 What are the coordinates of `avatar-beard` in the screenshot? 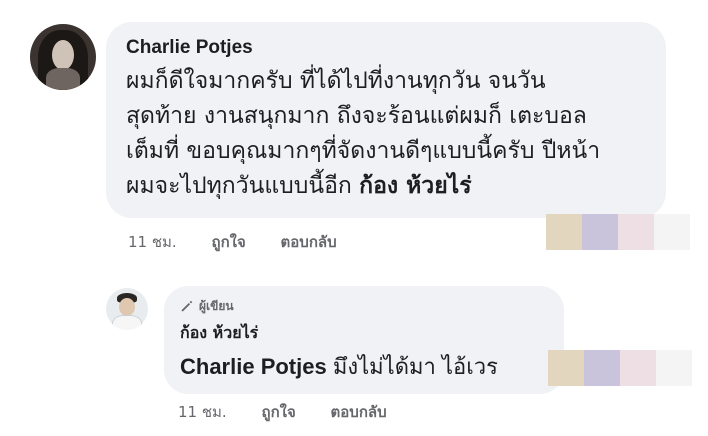 It's located at (63, 79).